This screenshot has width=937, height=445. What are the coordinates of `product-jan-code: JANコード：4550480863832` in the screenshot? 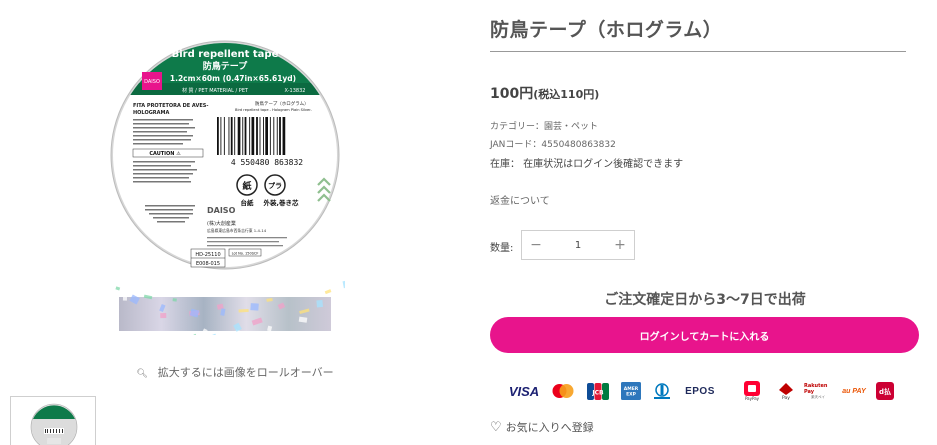 It's located at (553, 145).